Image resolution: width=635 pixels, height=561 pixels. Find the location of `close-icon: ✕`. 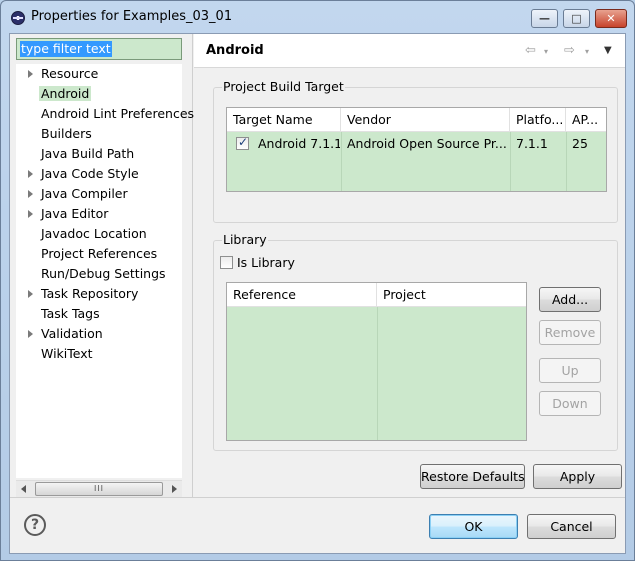

close-icon: ✕ is located at coordinates (611, 18).